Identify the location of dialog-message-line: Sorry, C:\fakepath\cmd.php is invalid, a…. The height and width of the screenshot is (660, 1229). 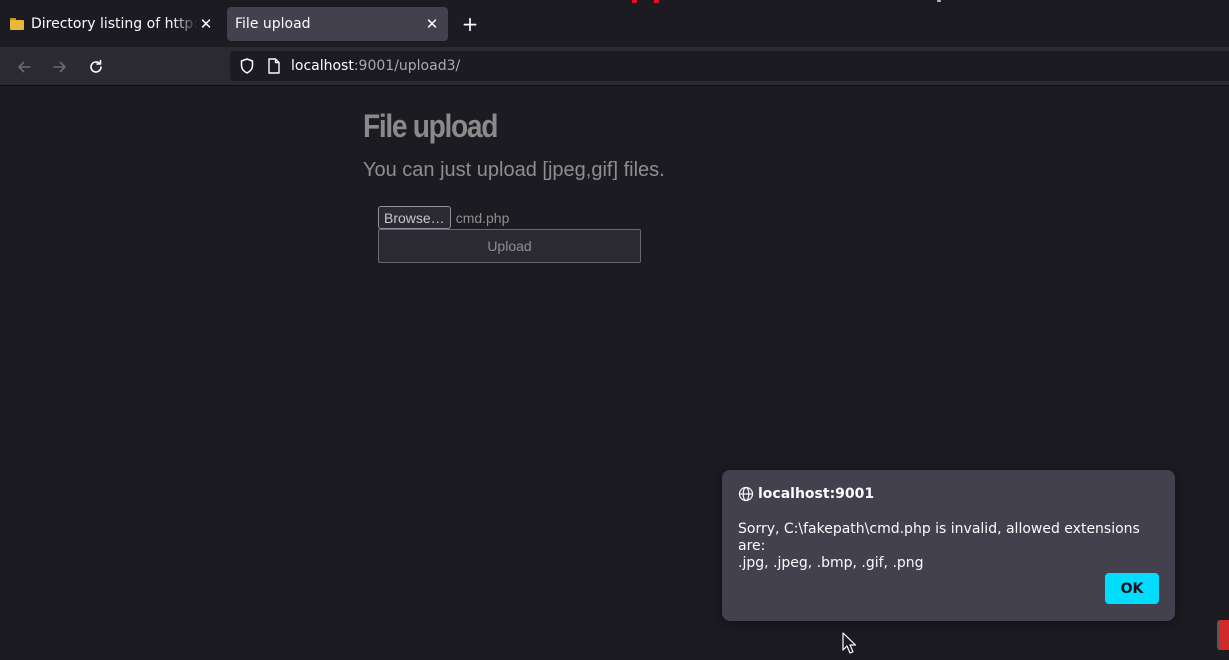
(939, 537).